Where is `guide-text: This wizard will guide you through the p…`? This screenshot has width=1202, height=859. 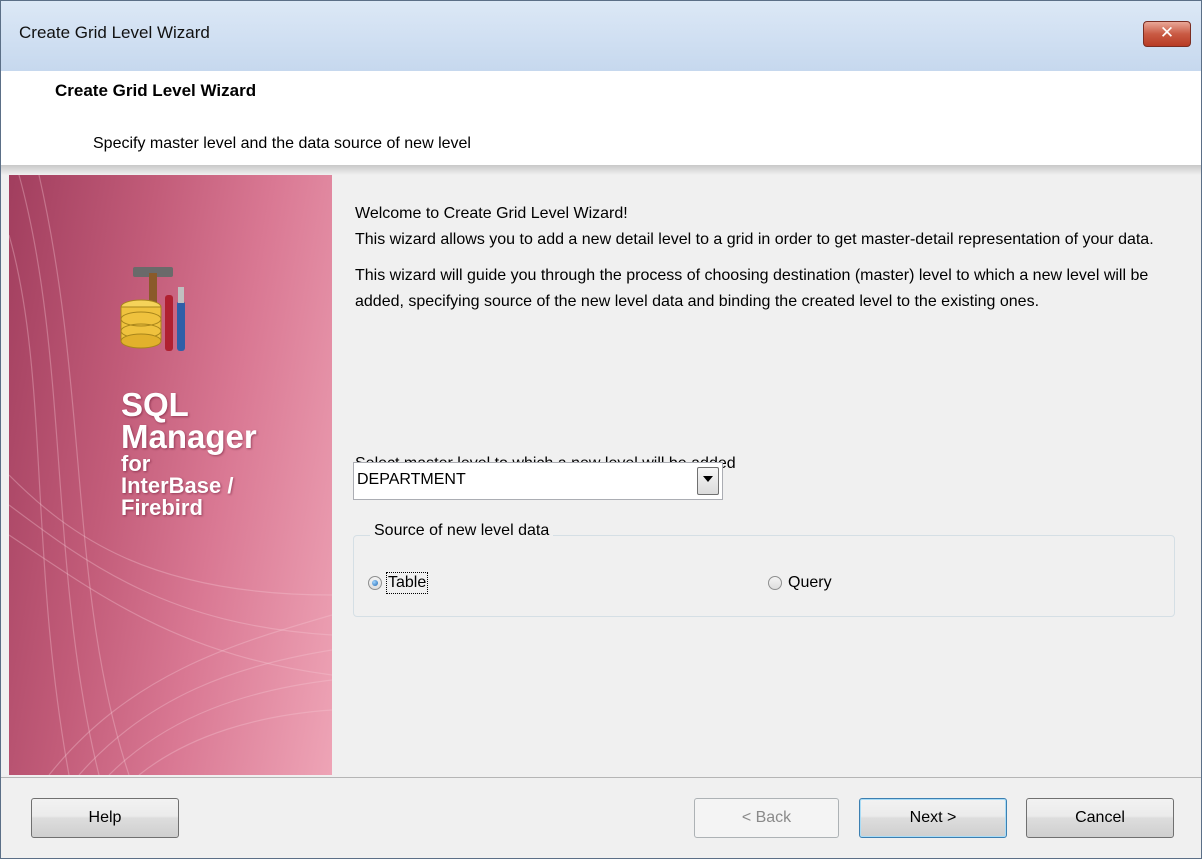 guide-text: This wizard will guide you through the p… is located at coordinates (752, 288).